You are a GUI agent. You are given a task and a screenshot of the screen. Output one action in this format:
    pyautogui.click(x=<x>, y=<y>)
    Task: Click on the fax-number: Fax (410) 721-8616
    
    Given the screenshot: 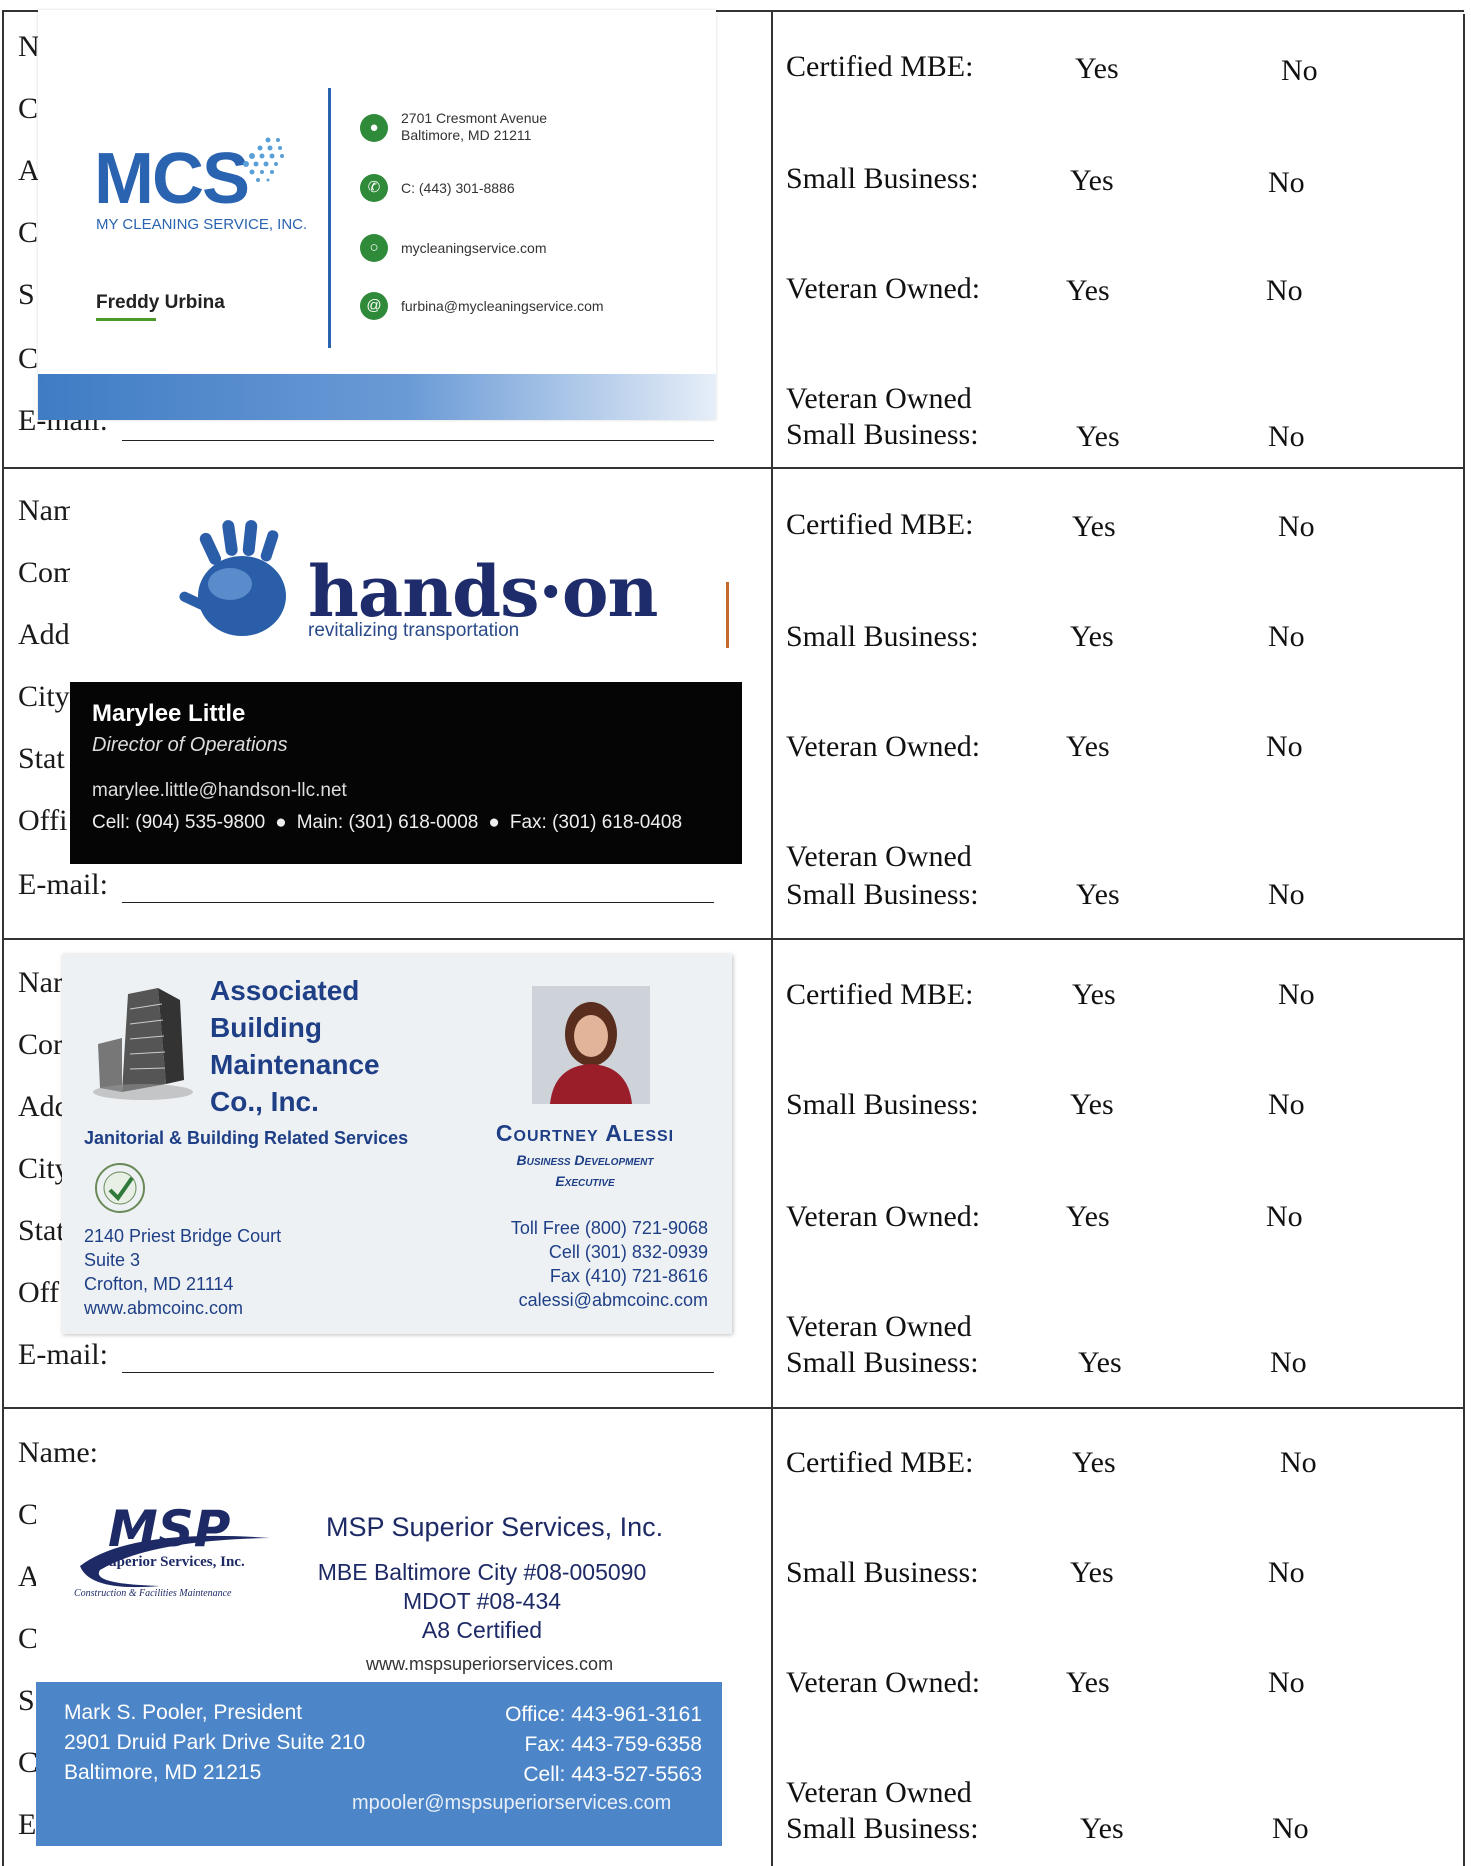 What is the action you would take?
    pyautogui.click(x=628, y=1276)
    